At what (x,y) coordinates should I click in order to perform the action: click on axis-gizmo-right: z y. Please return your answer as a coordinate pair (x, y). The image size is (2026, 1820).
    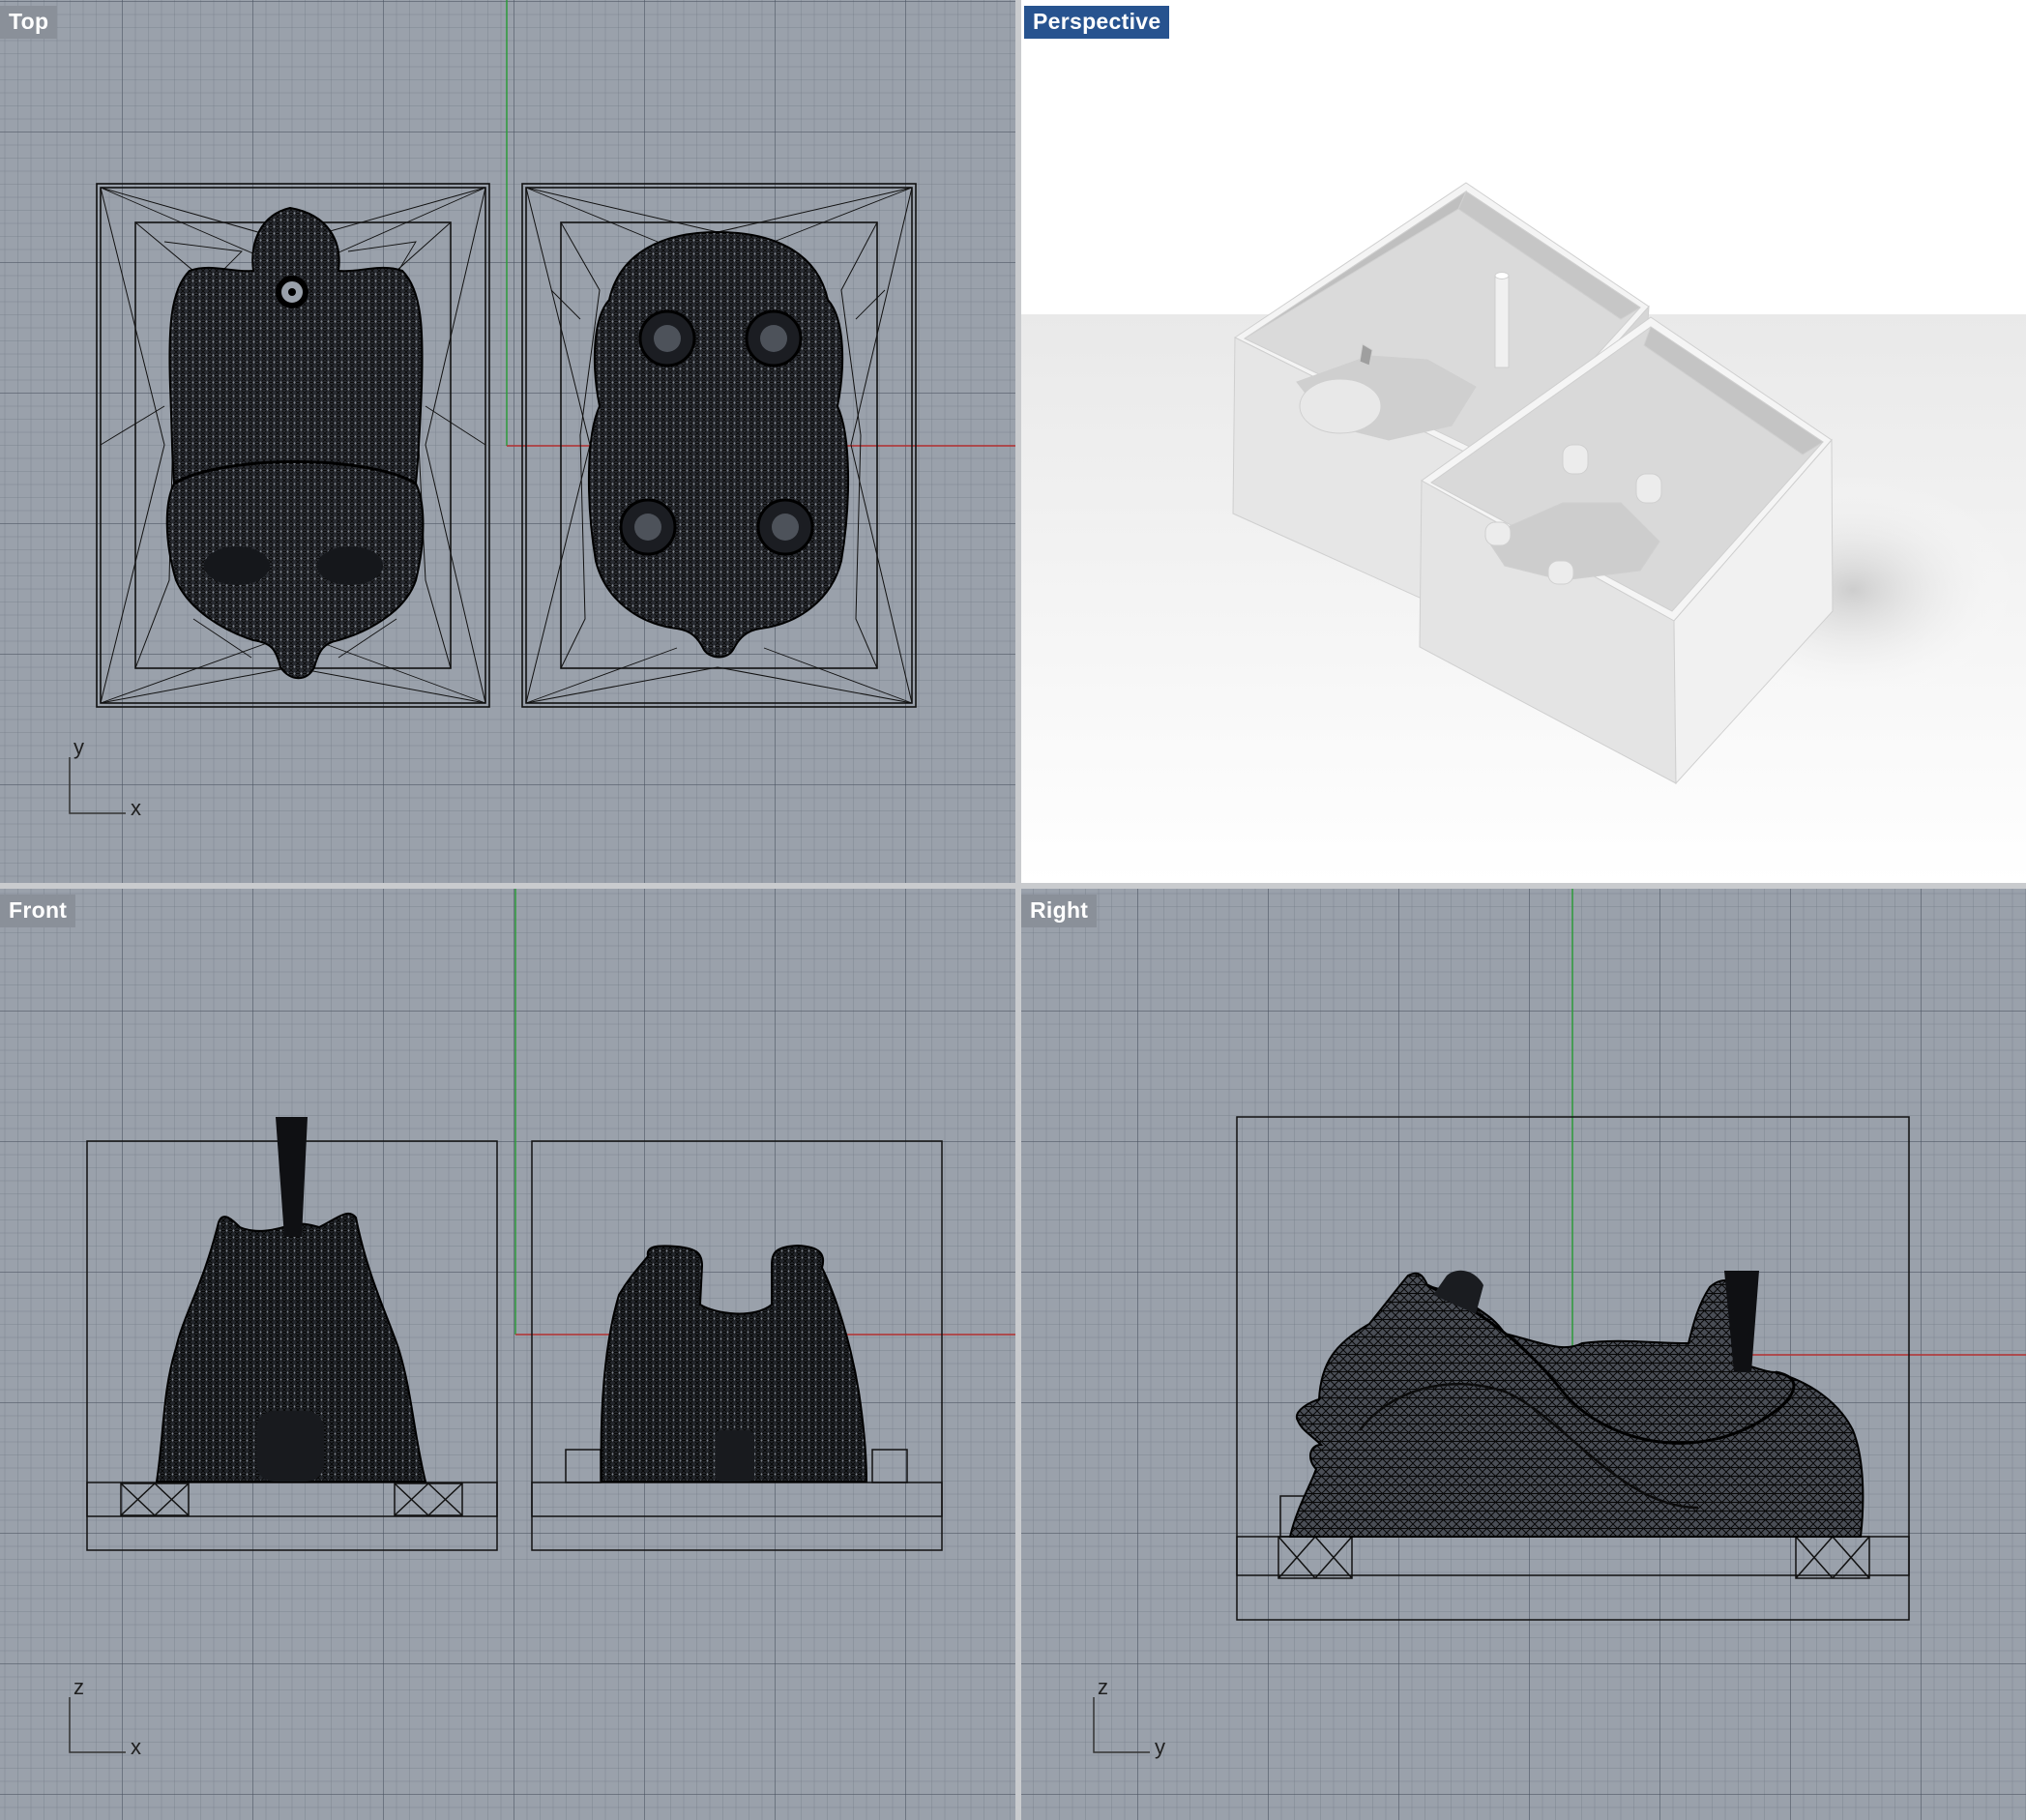
    Looking at the image, I should click on (1129, 1717).